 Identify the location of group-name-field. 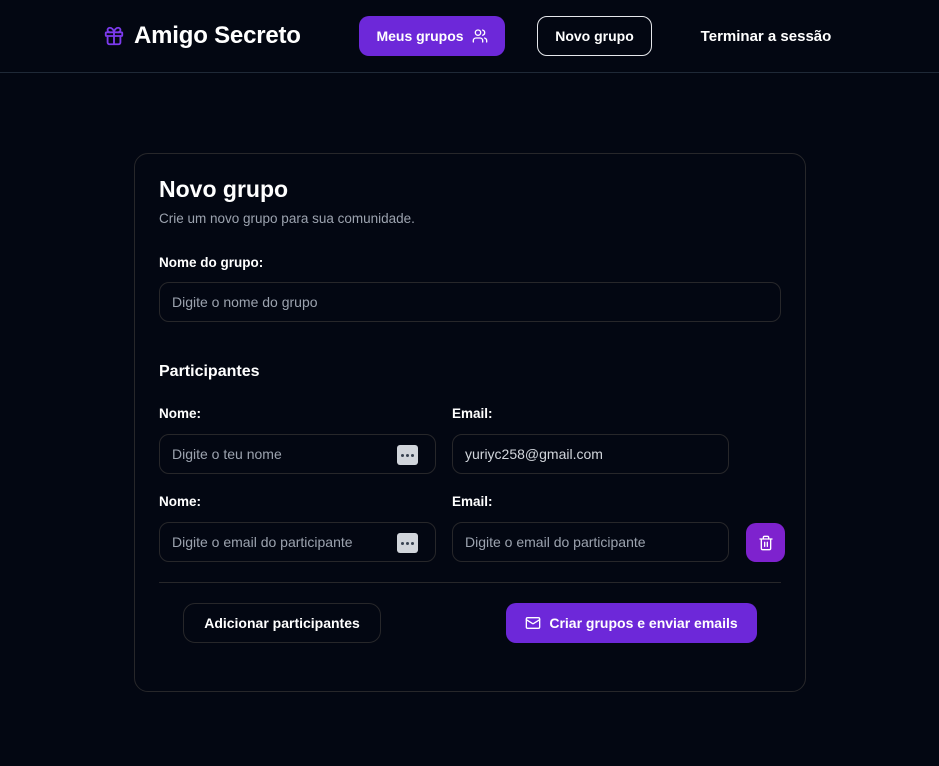
(470, 302).